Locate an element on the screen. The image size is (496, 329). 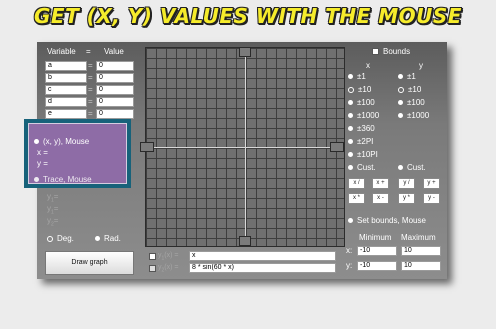
y-max-field: 10 is located at coordinates (421, 266).